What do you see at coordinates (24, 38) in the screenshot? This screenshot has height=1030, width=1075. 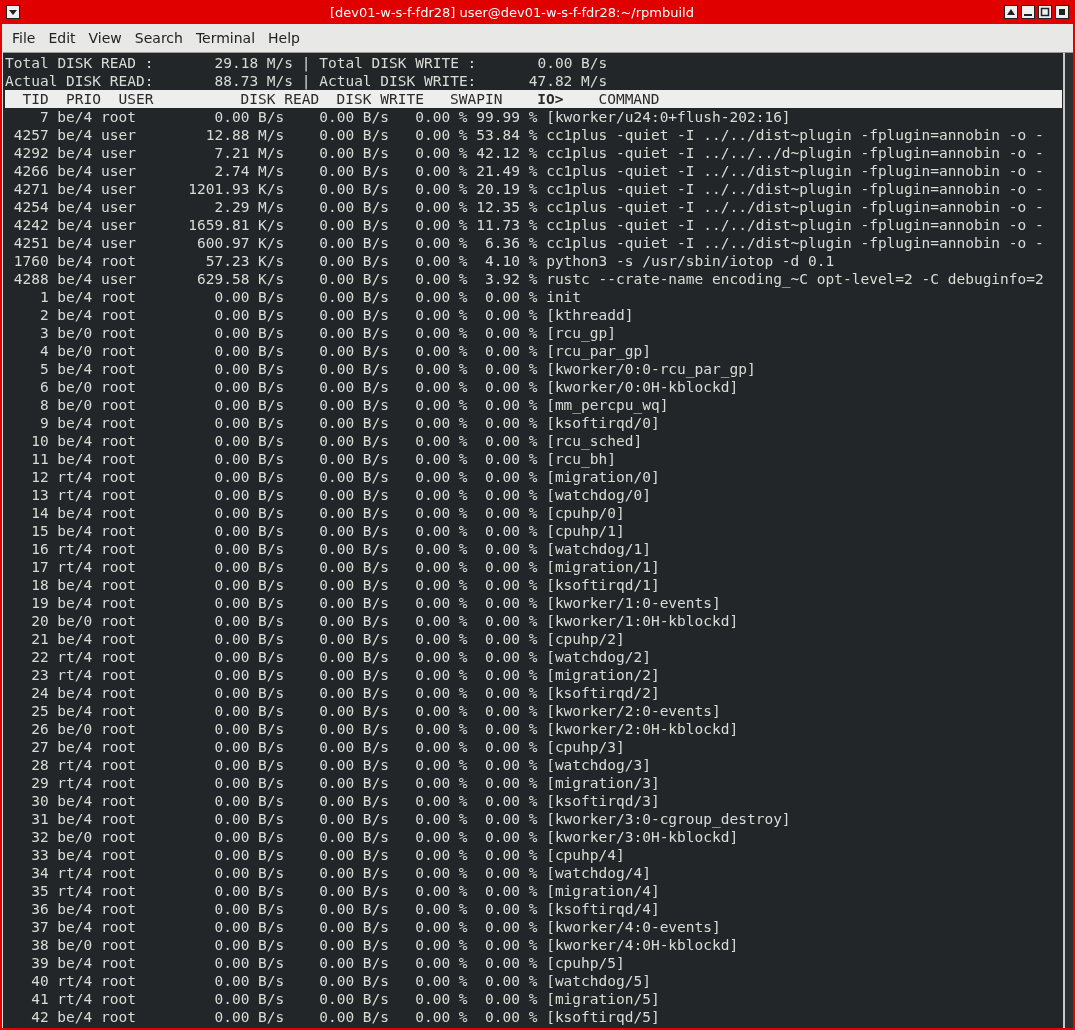 I see `menu-item: File` at bounding box center [24, 38].